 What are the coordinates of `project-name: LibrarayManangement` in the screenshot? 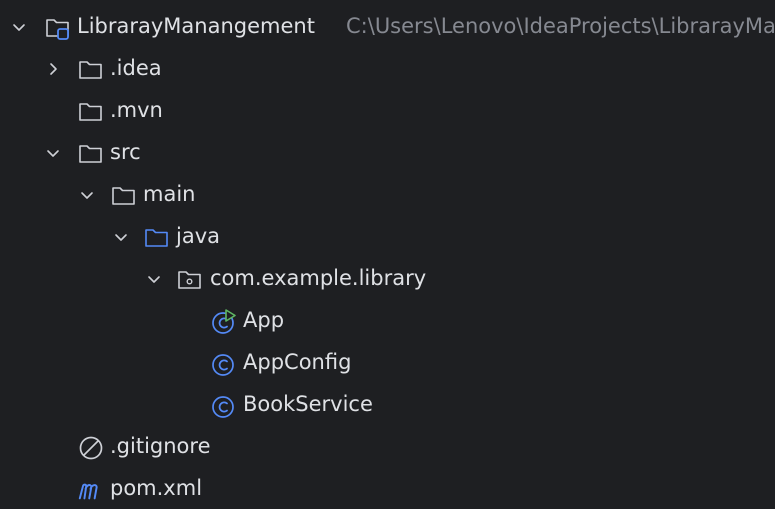 It's located at (196, 26).